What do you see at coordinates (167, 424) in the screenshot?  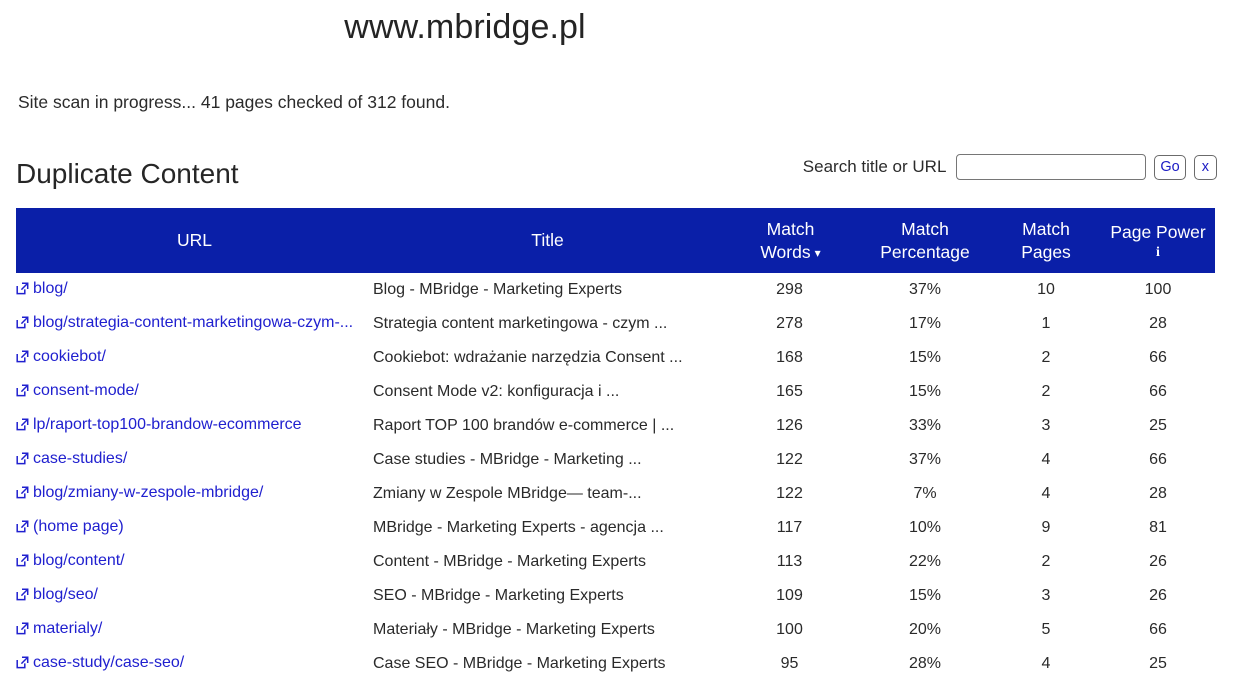 I see `url-link: lp/raport-top100-brandow-ecommerce` at bounding box center [167, 424].